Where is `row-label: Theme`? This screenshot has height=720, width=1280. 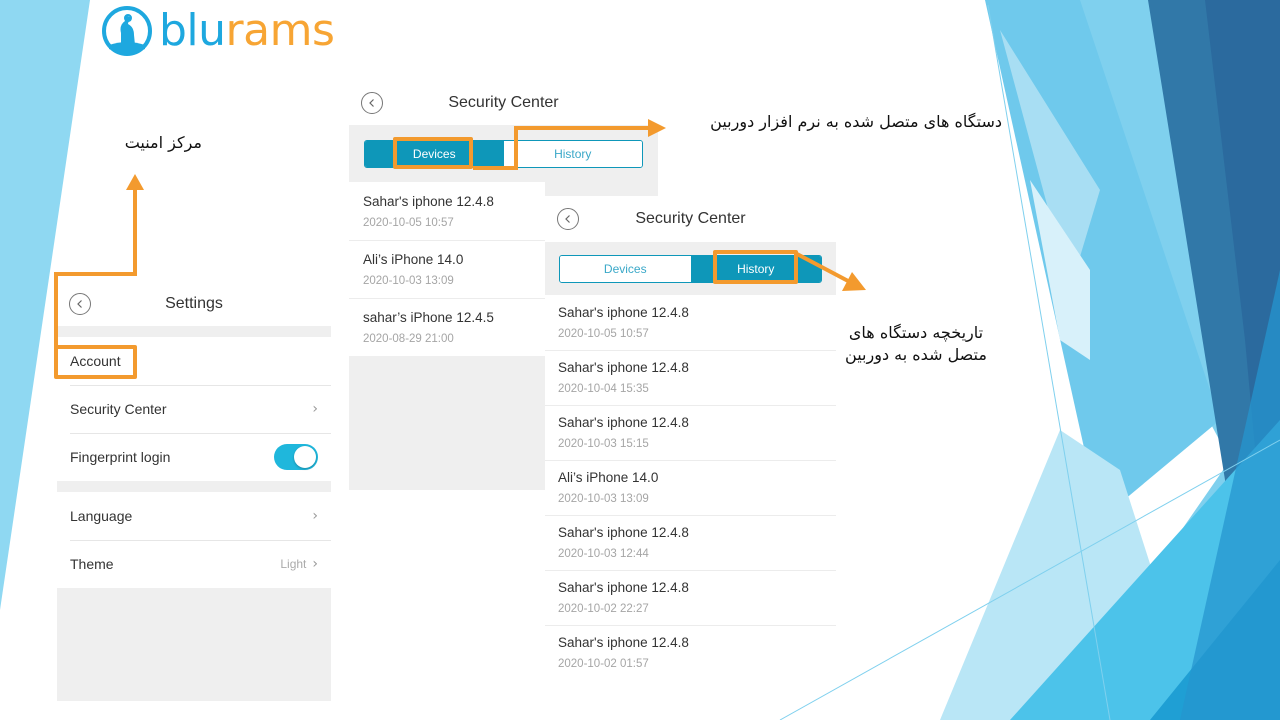
row-label: Theme is located at coordinates (92, 564).